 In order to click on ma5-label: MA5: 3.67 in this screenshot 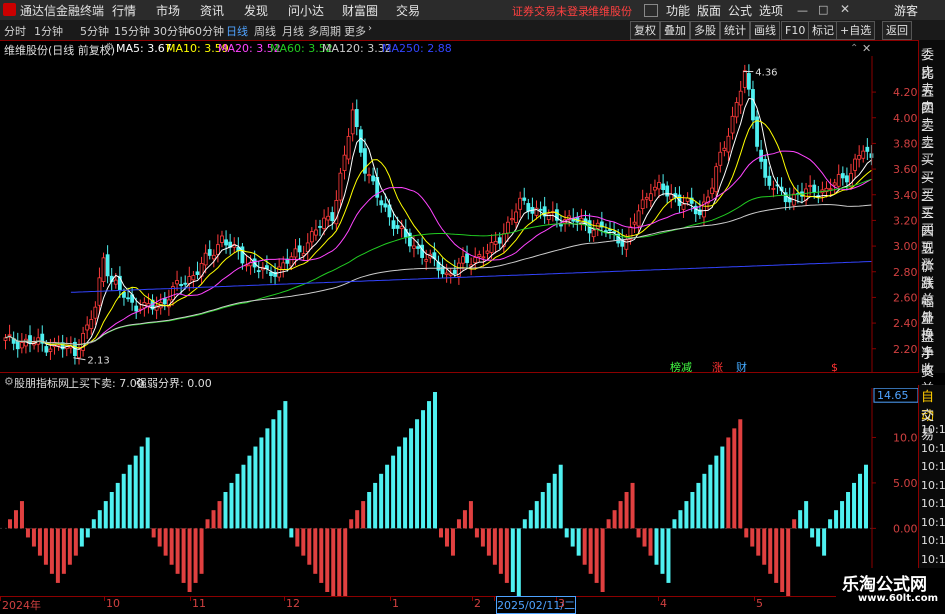, I will do `click(144, 48)`.